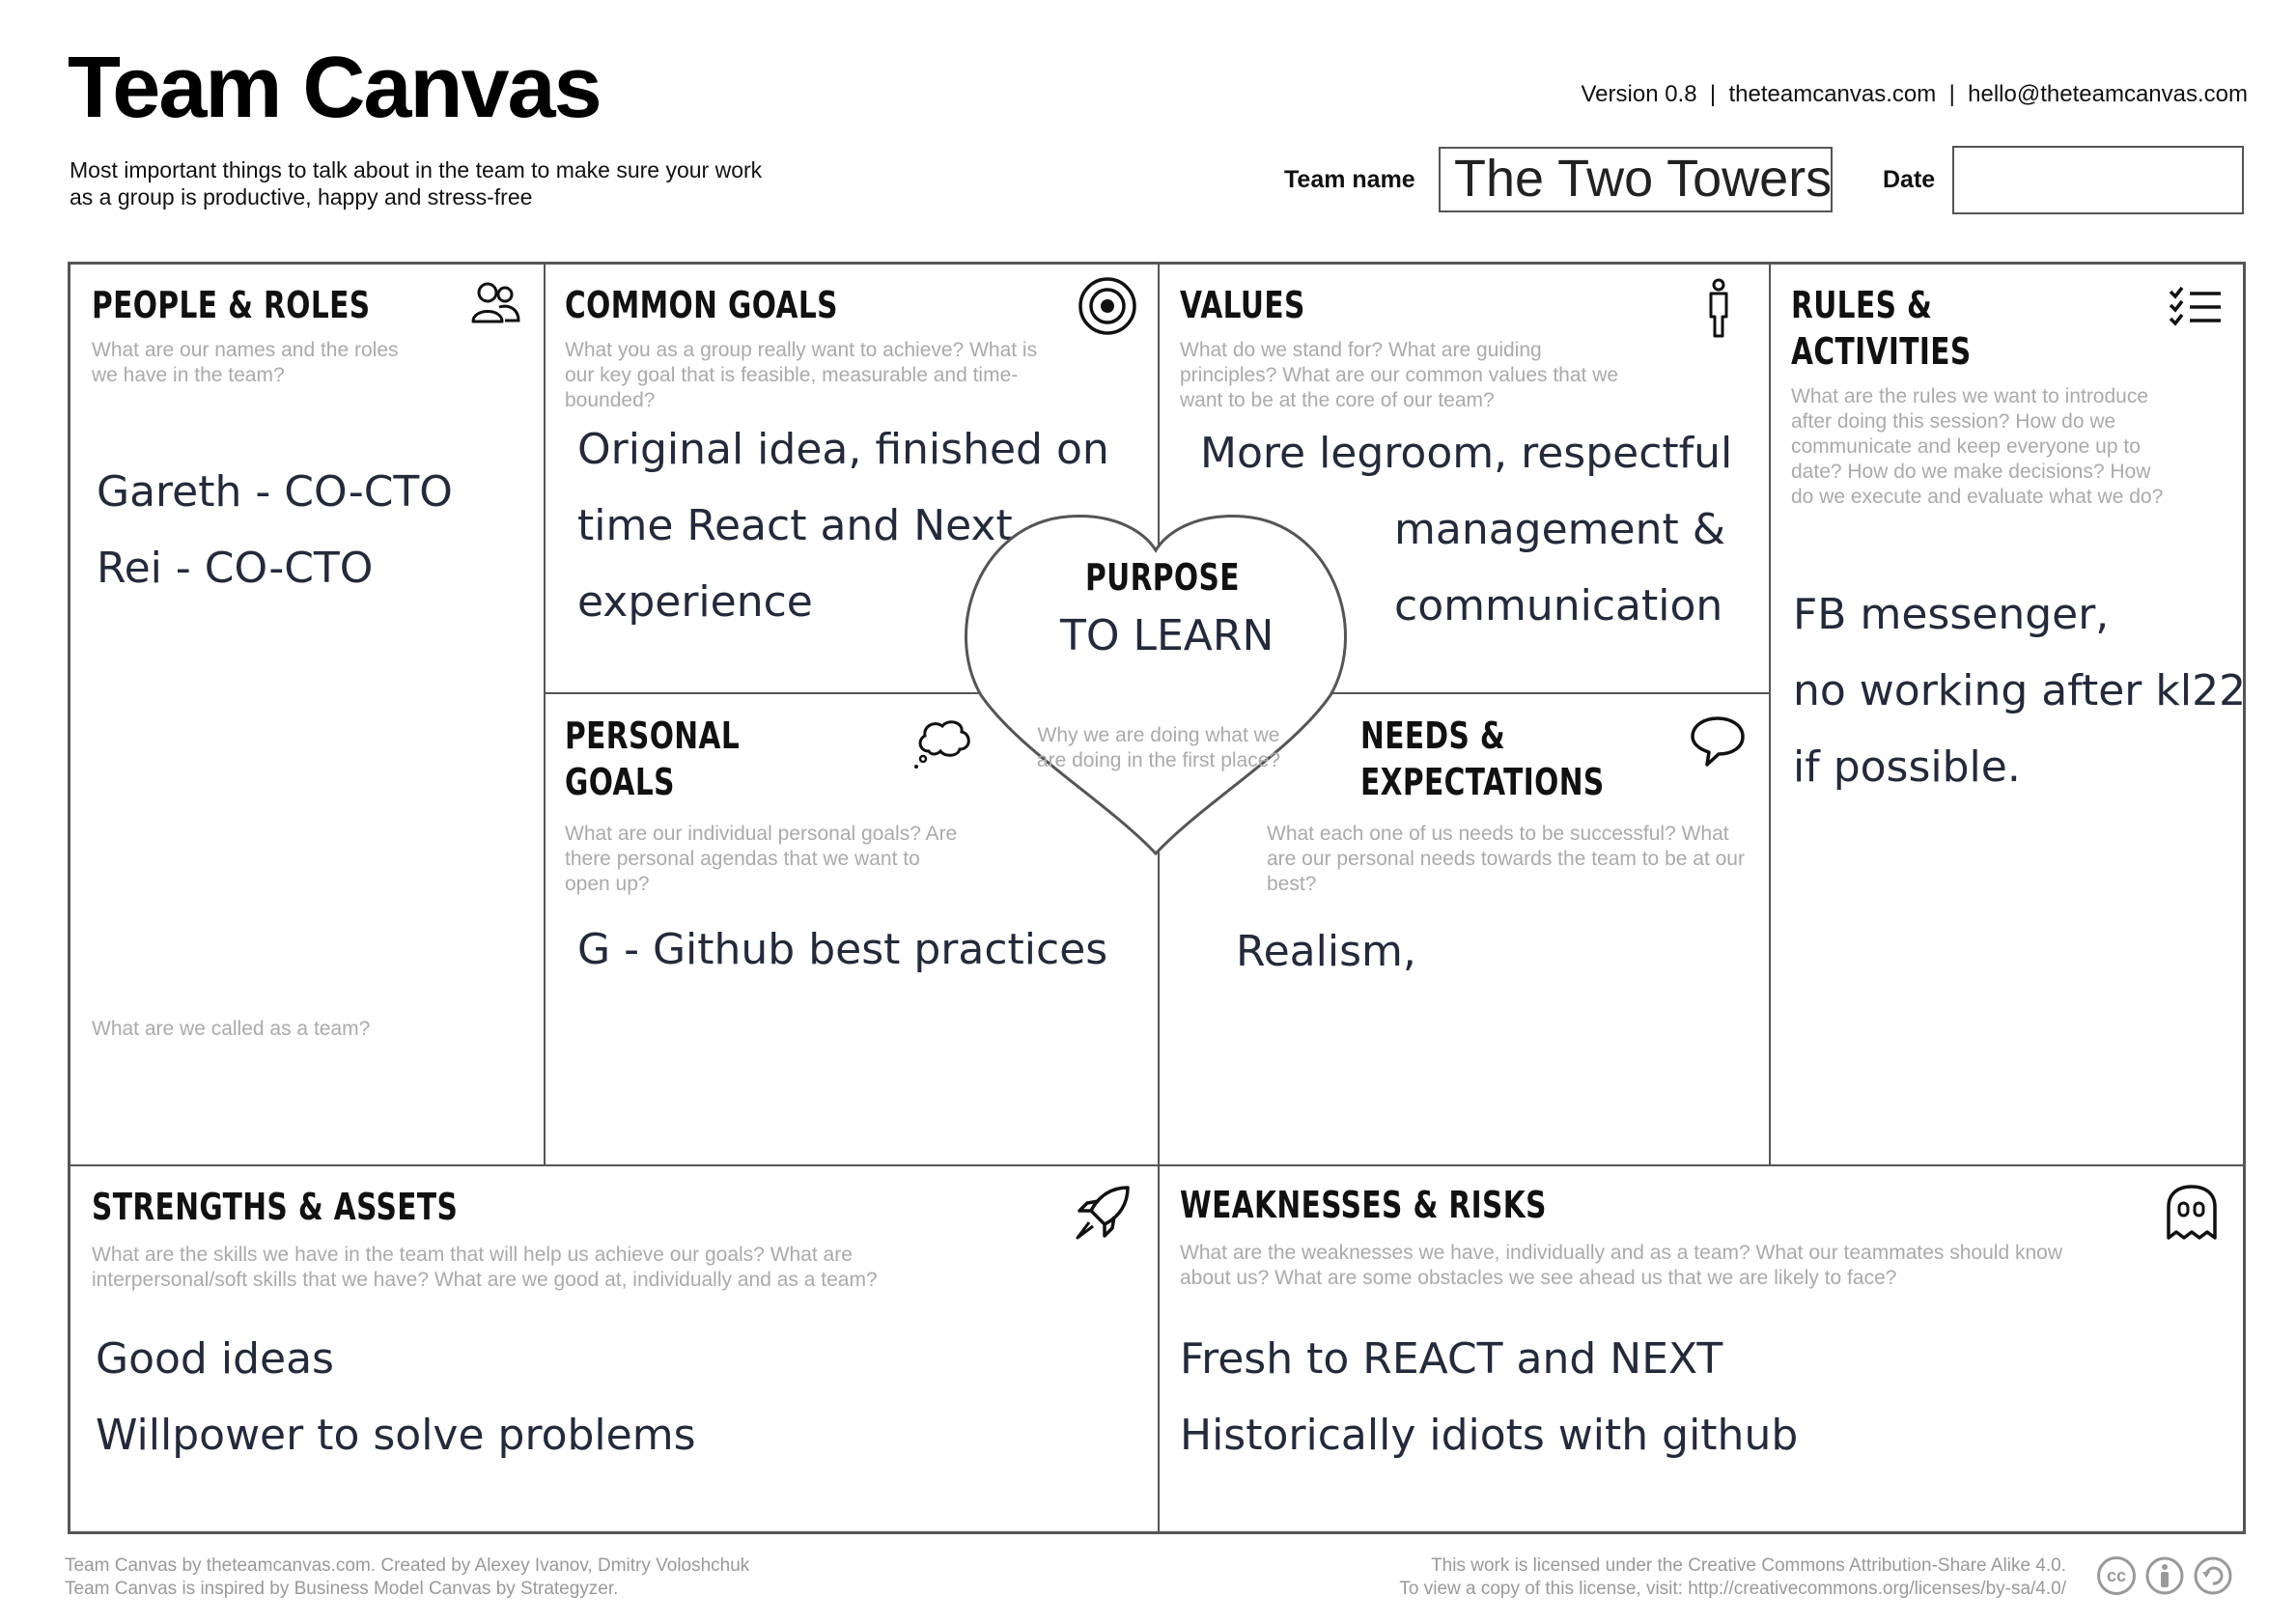  Describe the element at coordinates (1466, 453) in the screenshot. I see `values-entry-0: More legroom, respectful` at that location.